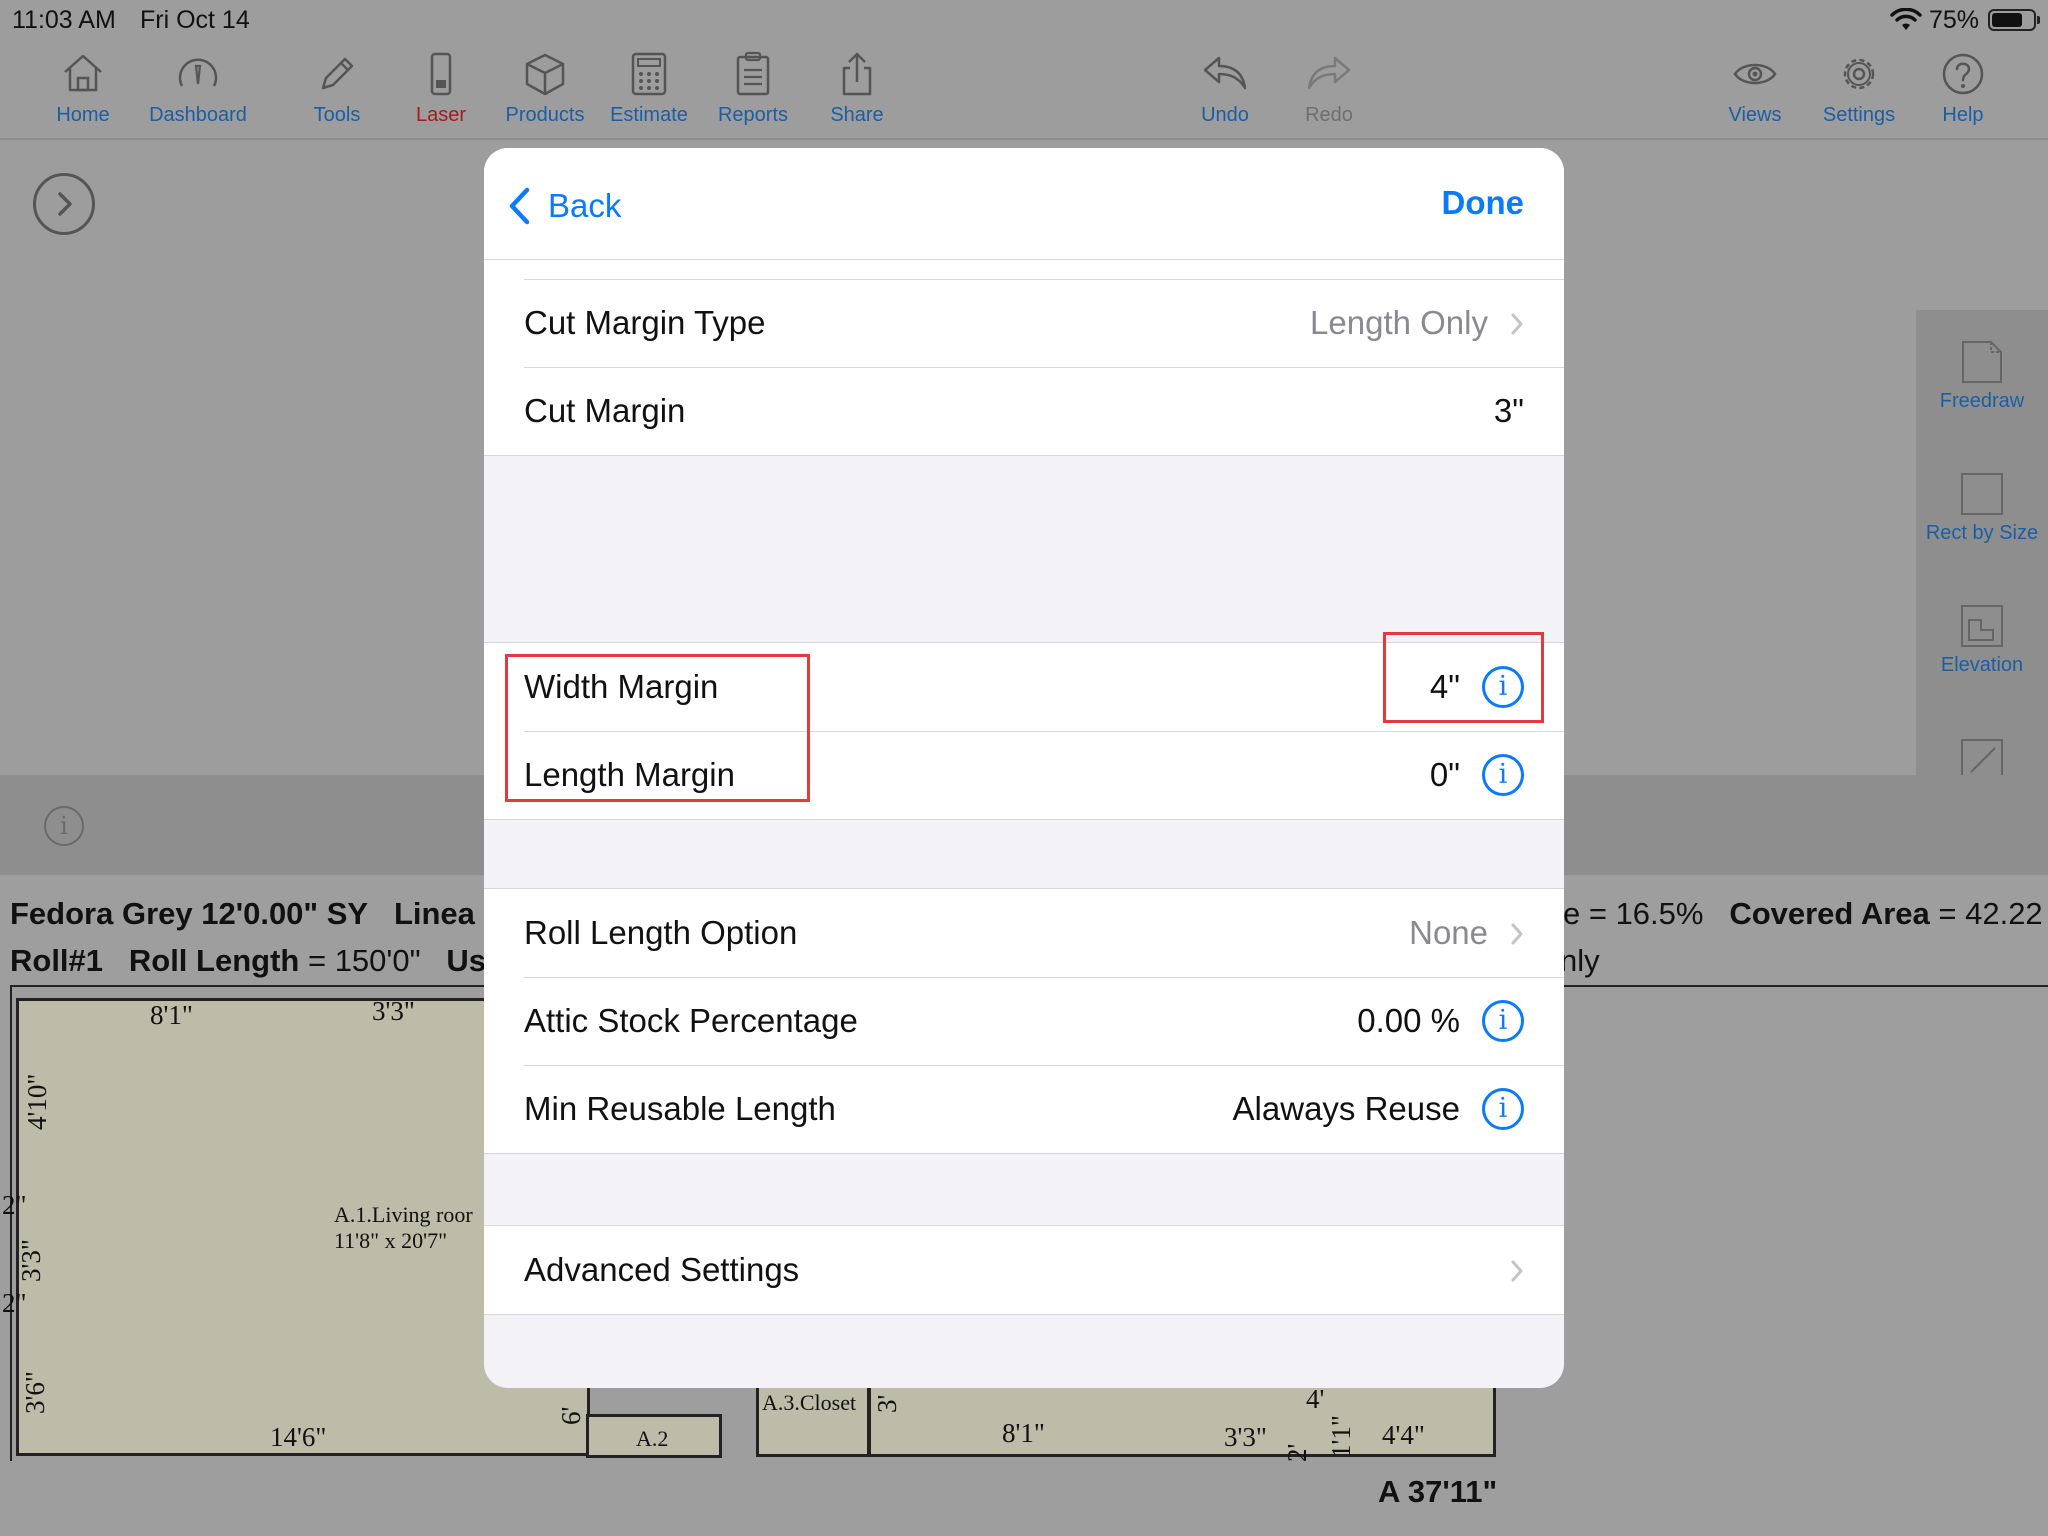  Describe the element at coordinates (298, 1437) in the screenshot. I see `dim-label: 14'6"` at that location.